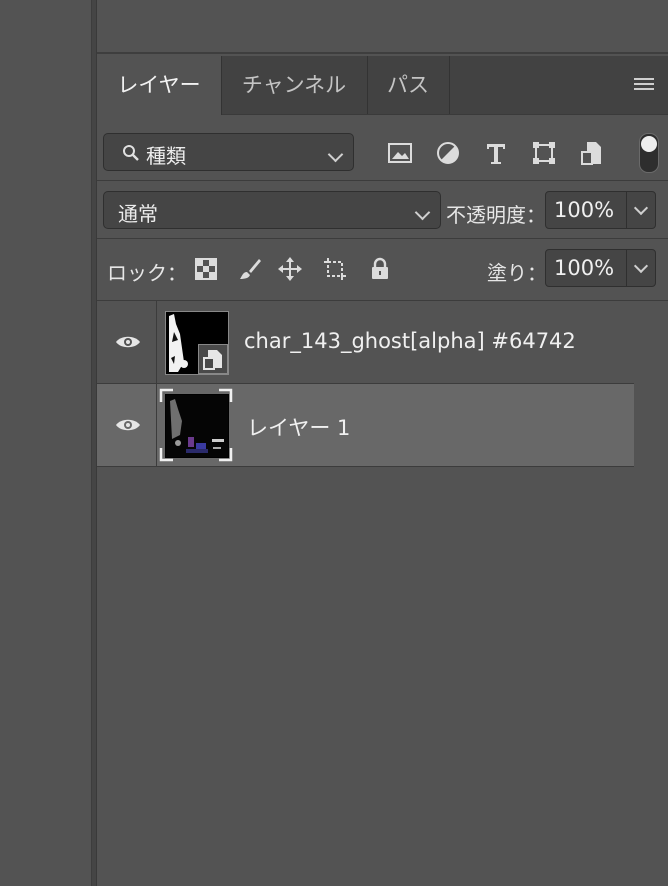  What do you see at coordinates (298, 427) in the screenshot?
I see `layer-name: レイヤー 1` at bounding box center [298, 427].